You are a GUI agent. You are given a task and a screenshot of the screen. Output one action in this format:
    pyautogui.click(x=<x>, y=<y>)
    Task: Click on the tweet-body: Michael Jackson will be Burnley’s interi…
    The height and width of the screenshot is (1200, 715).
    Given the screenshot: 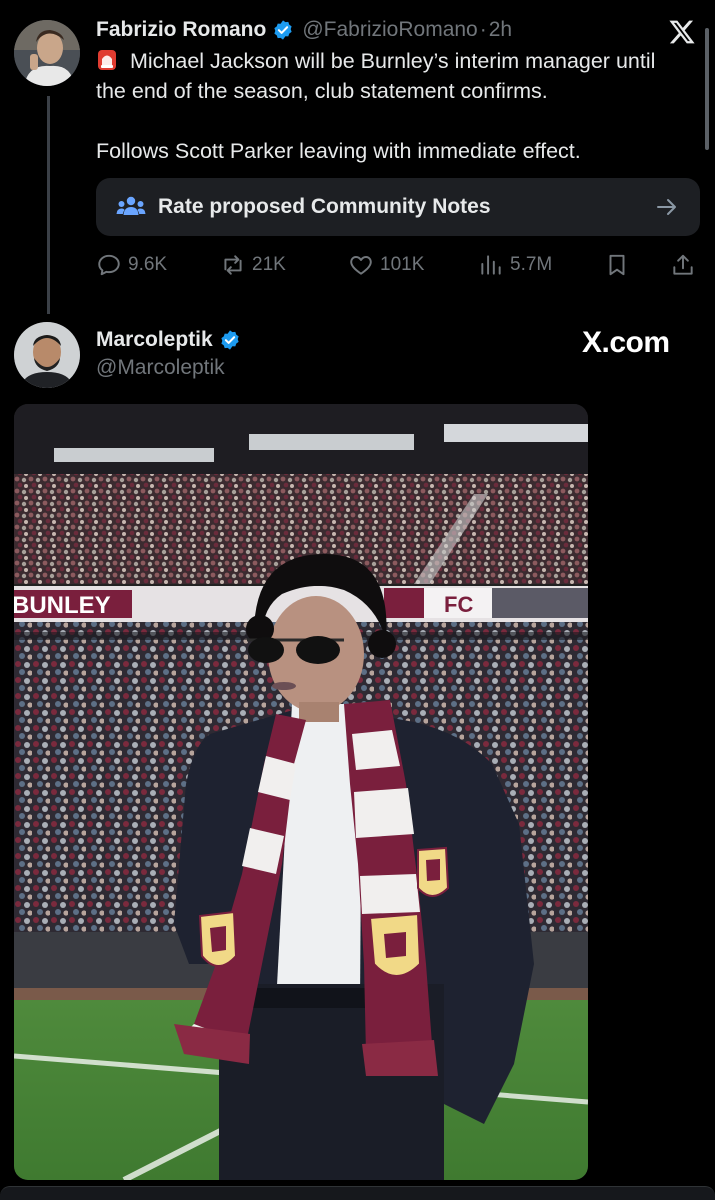 What is the action you would take?
    pyautogui.click(x=391, y=106)
    